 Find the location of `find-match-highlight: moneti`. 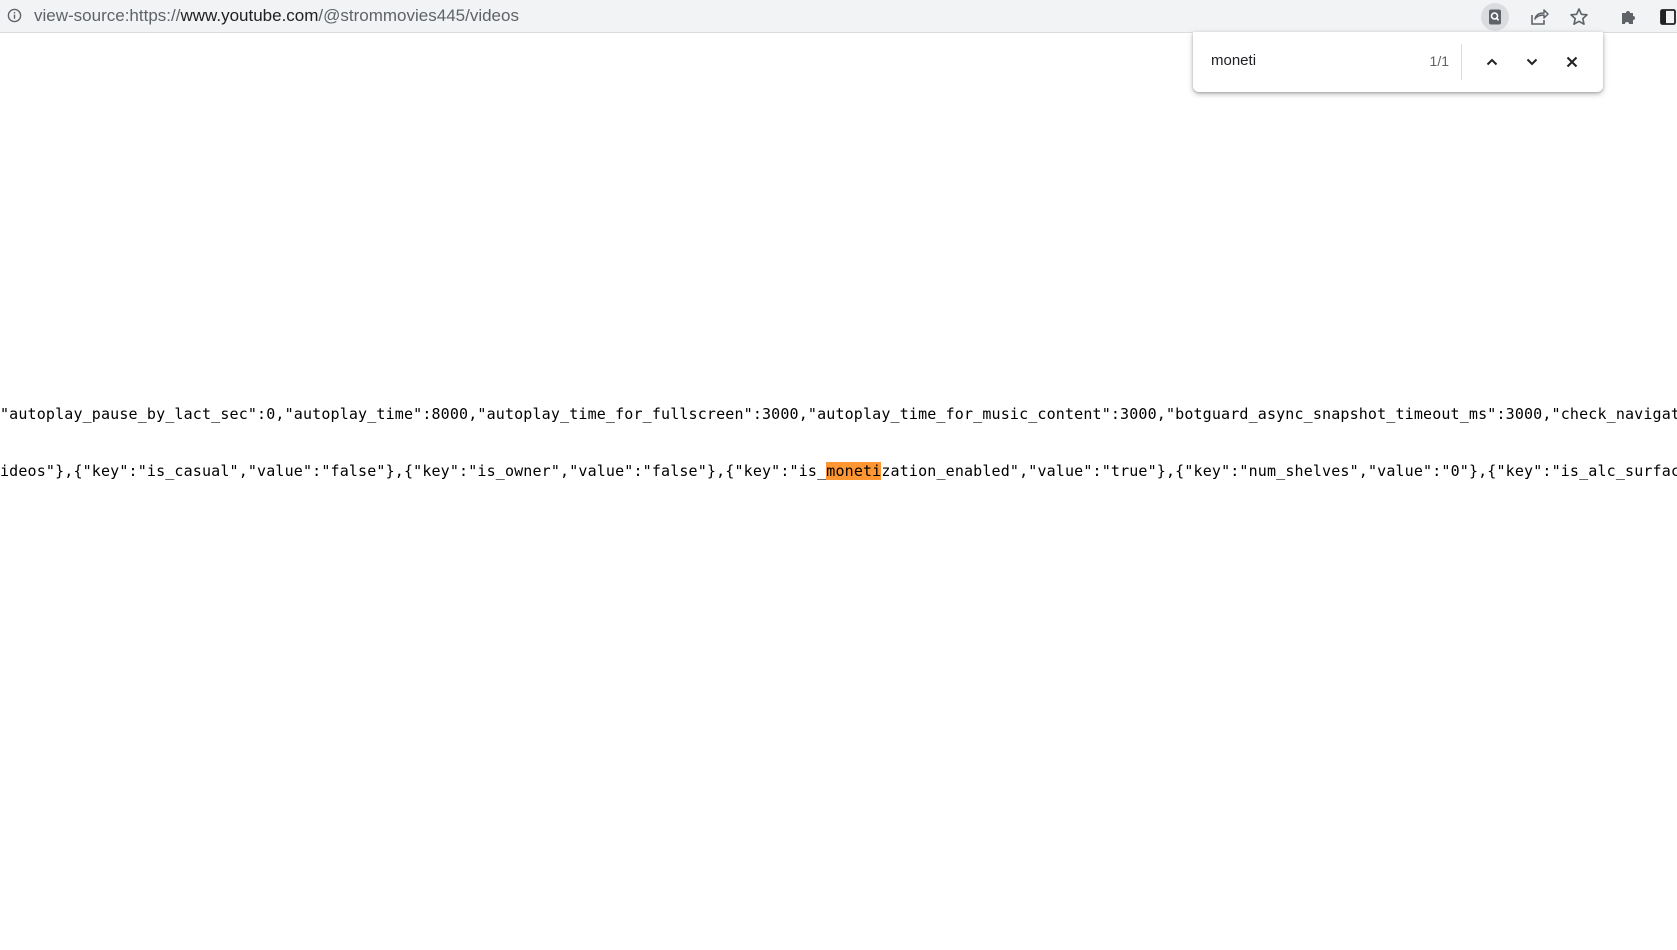

find-match-highlight: moneti is located at coordinates (854, 471).